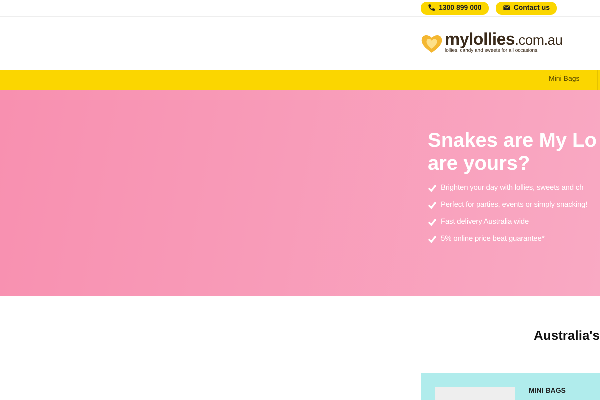 The height and width of the screenshot is (400, 600). I want to click on heart-logo-icon, so click(432, 44).